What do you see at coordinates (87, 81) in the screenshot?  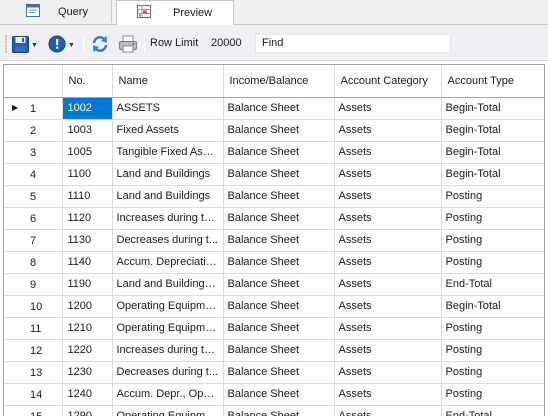 I see `column-header-no: No.` at bounding box center [87, 81].